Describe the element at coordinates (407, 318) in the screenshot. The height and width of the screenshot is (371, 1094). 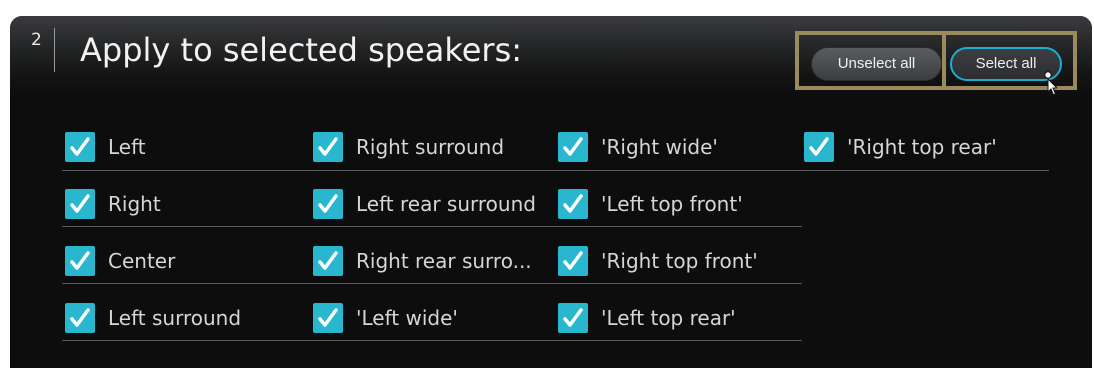
I see `speaker-label: 'Left wide'` at that location.